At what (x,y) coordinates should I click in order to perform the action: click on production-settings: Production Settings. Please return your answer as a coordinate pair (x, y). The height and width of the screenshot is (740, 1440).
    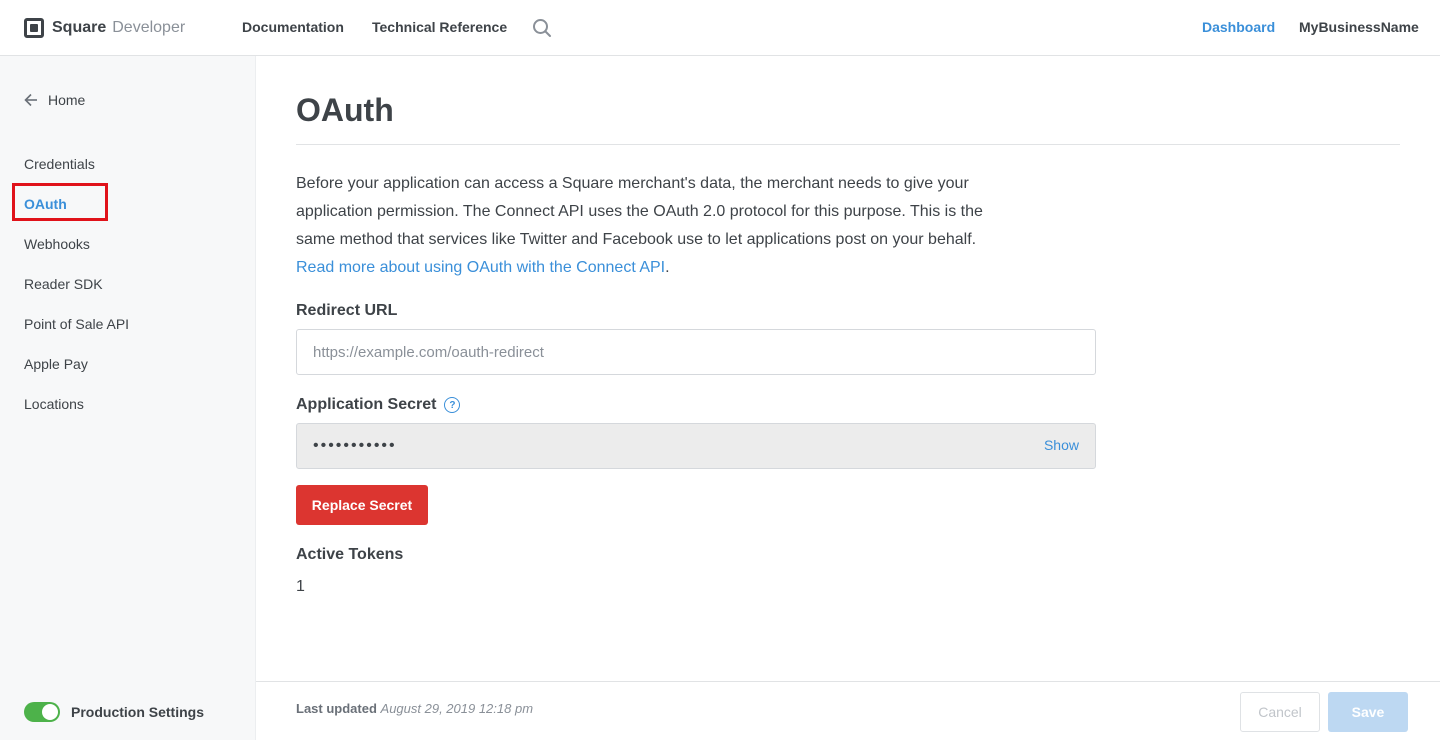
    Looking at the image, I should click on (114, 712).